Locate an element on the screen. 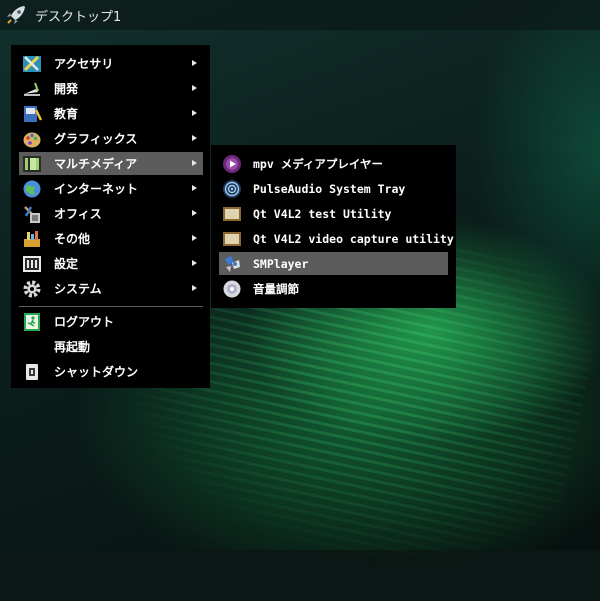  menu-item-label: シャットダウン is located at coordinates (96, 372).